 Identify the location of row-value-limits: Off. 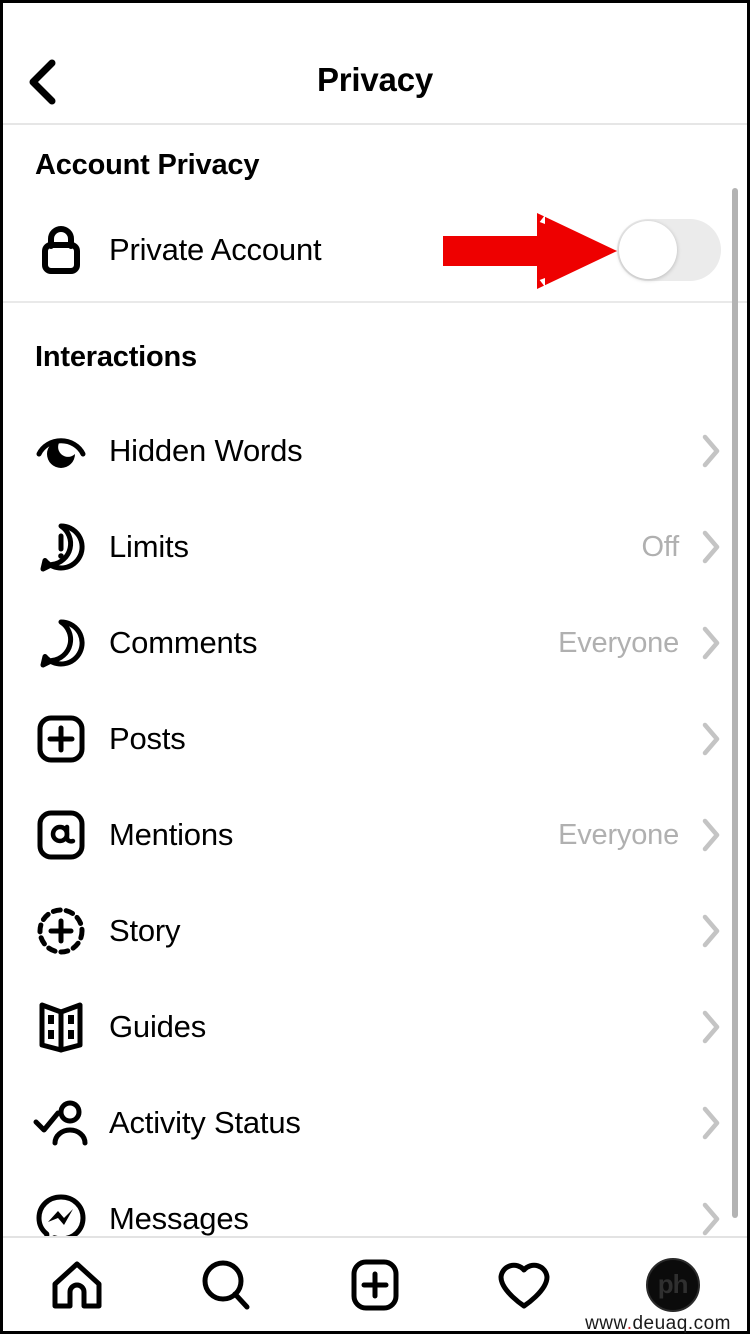
(660, 546).